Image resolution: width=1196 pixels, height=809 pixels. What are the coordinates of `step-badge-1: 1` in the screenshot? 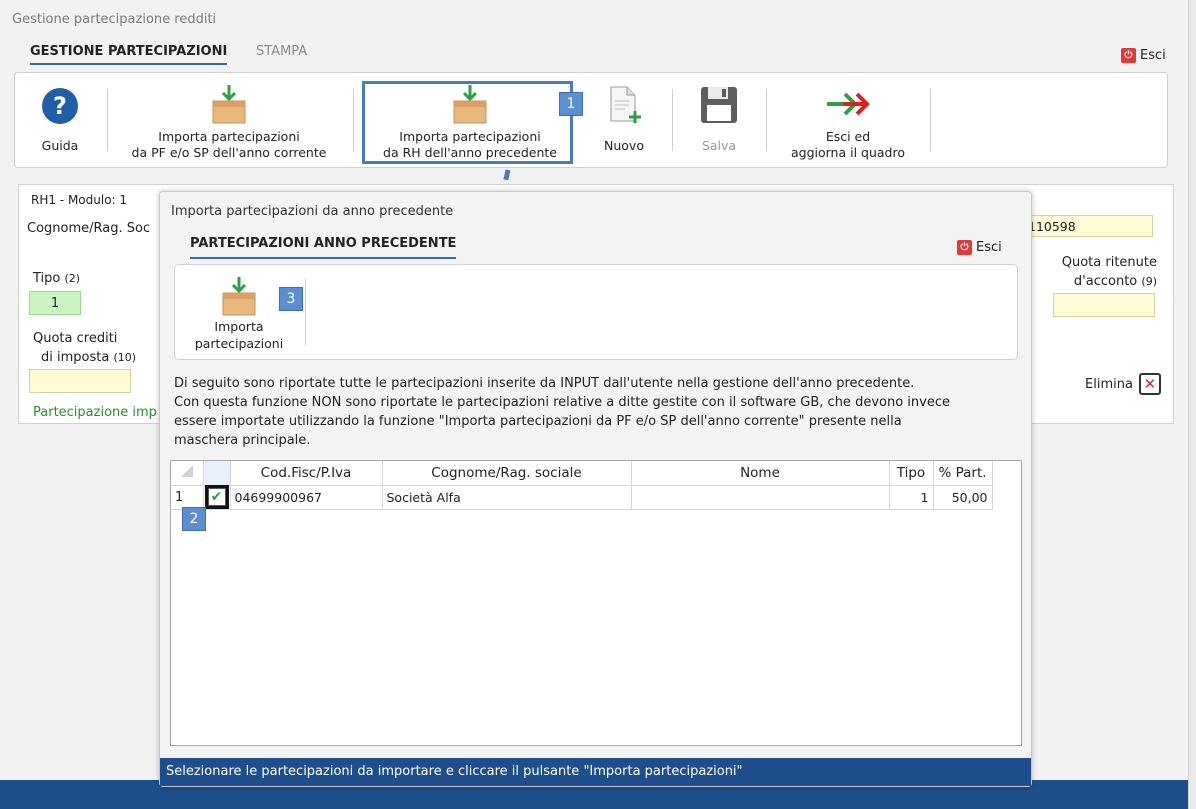 It's located at (571, 104).